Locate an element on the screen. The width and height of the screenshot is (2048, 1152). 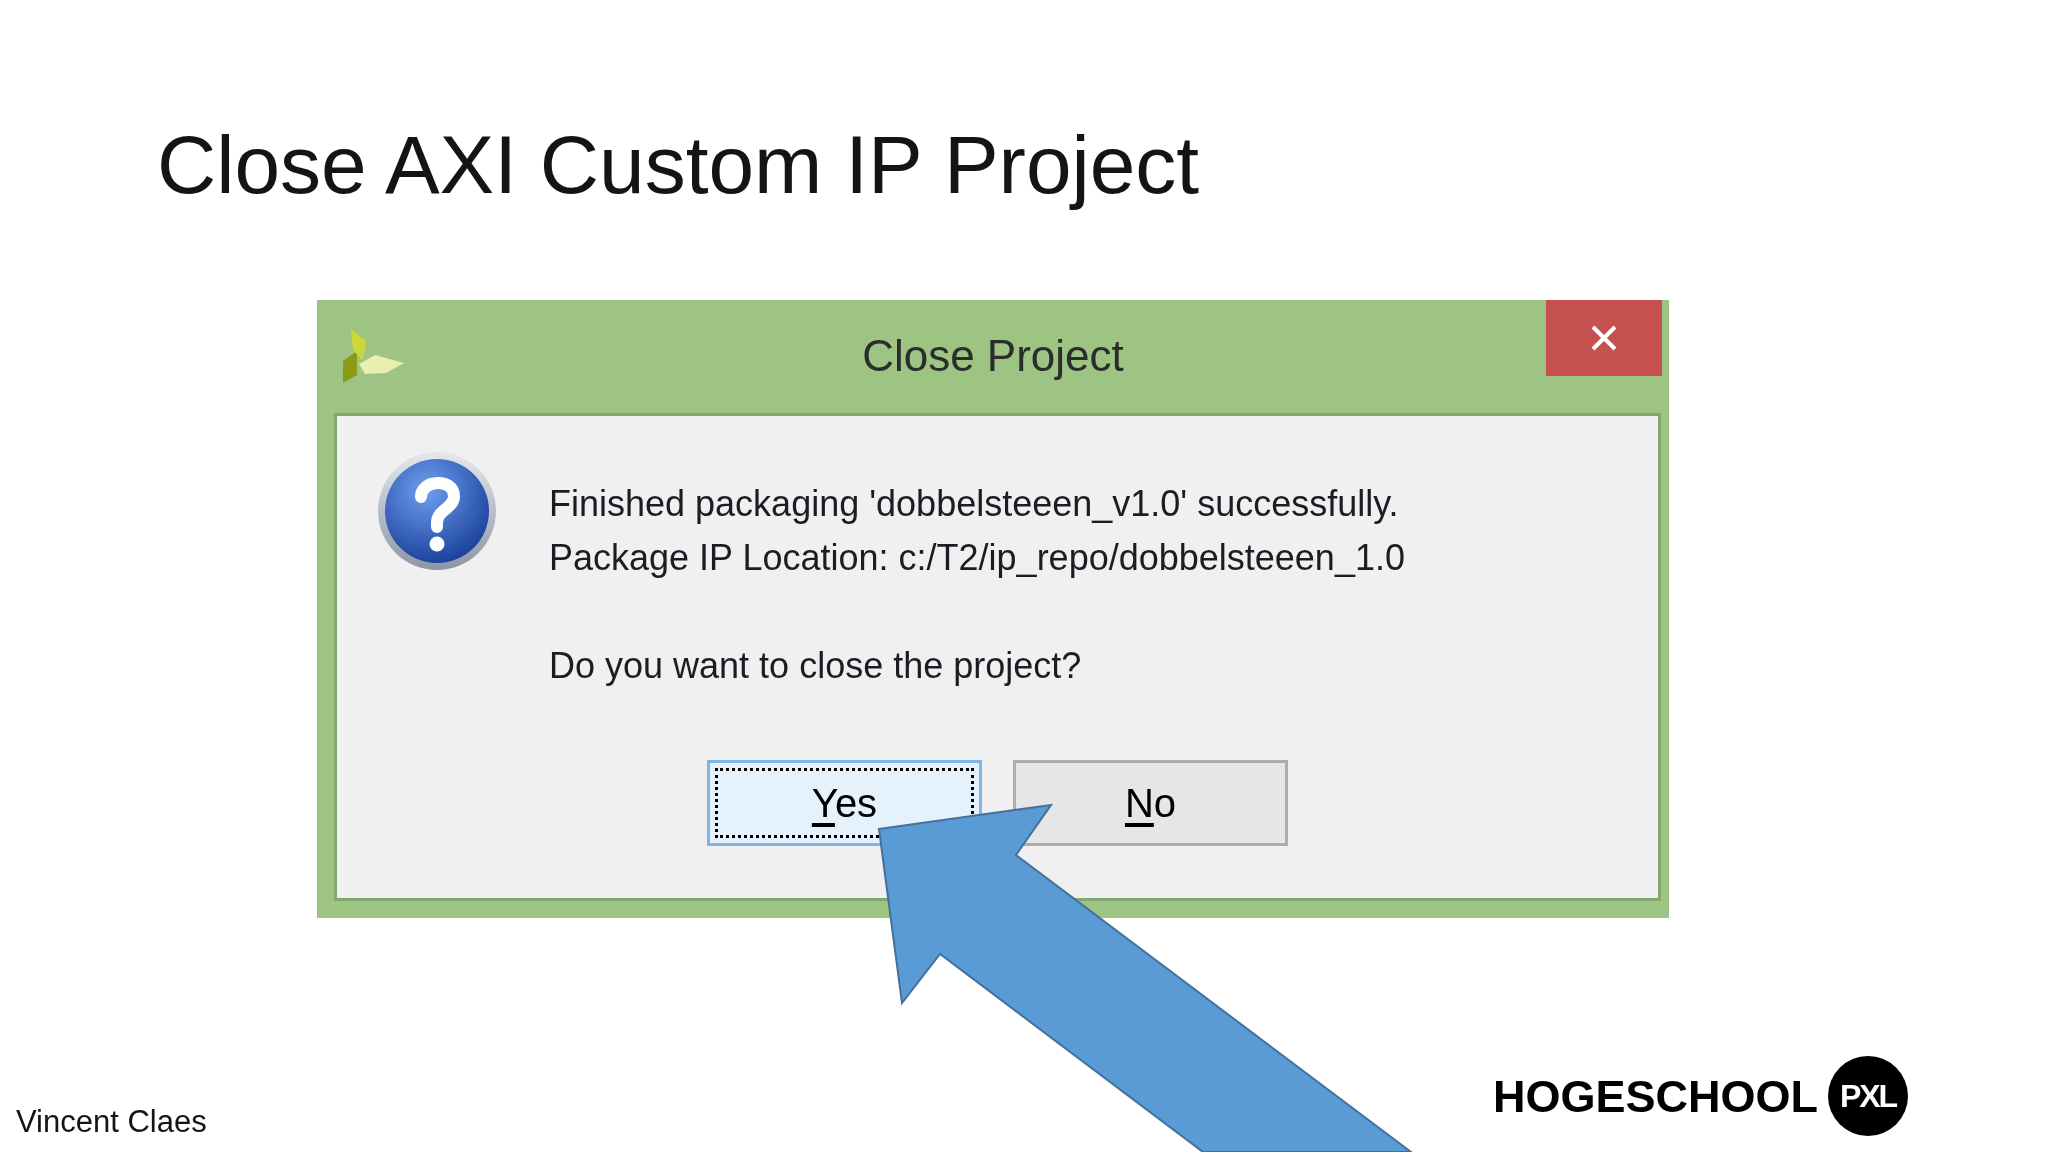
close-icon is located at coordinates (1604, 338).